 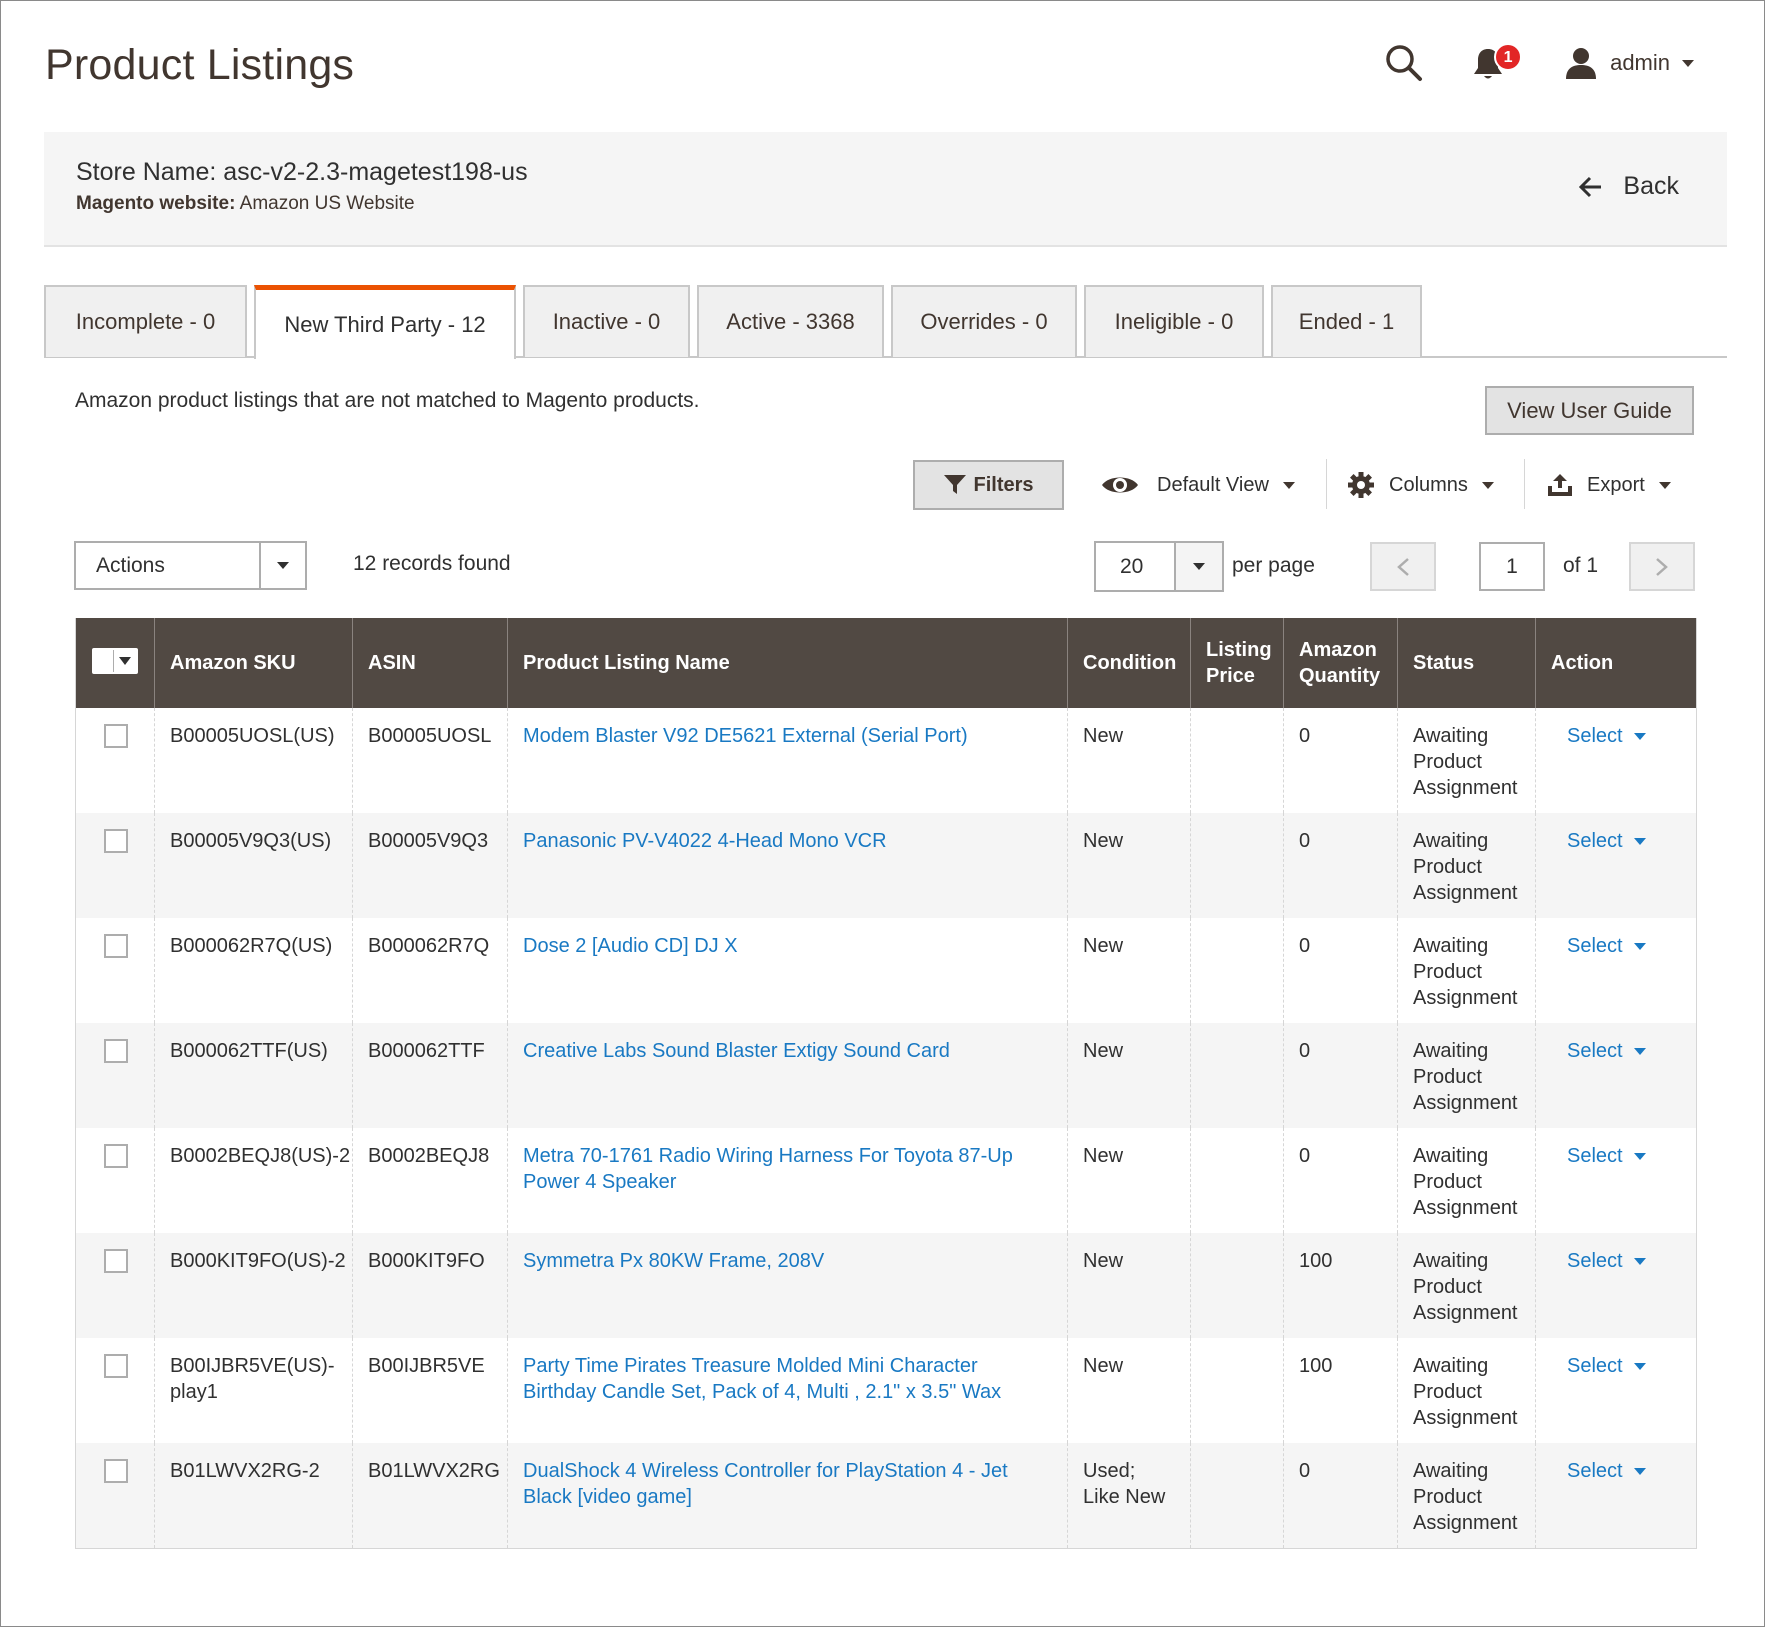 I want to click on total-pages-label: of 1, so click(x=1581, y=565).